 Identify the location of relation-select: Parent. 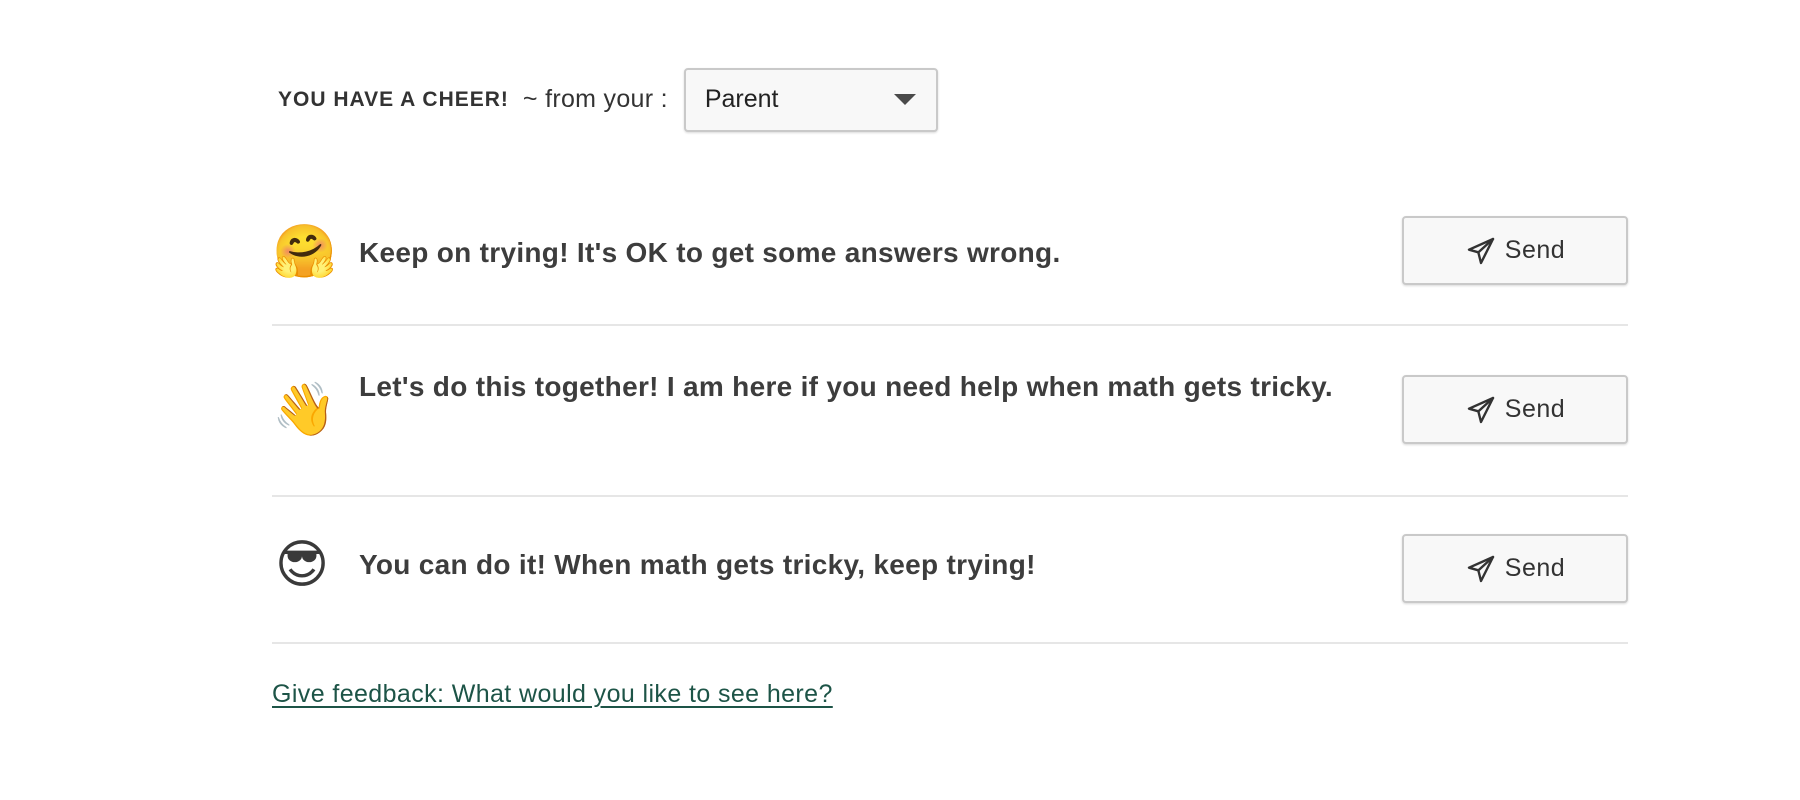
(810, 99).